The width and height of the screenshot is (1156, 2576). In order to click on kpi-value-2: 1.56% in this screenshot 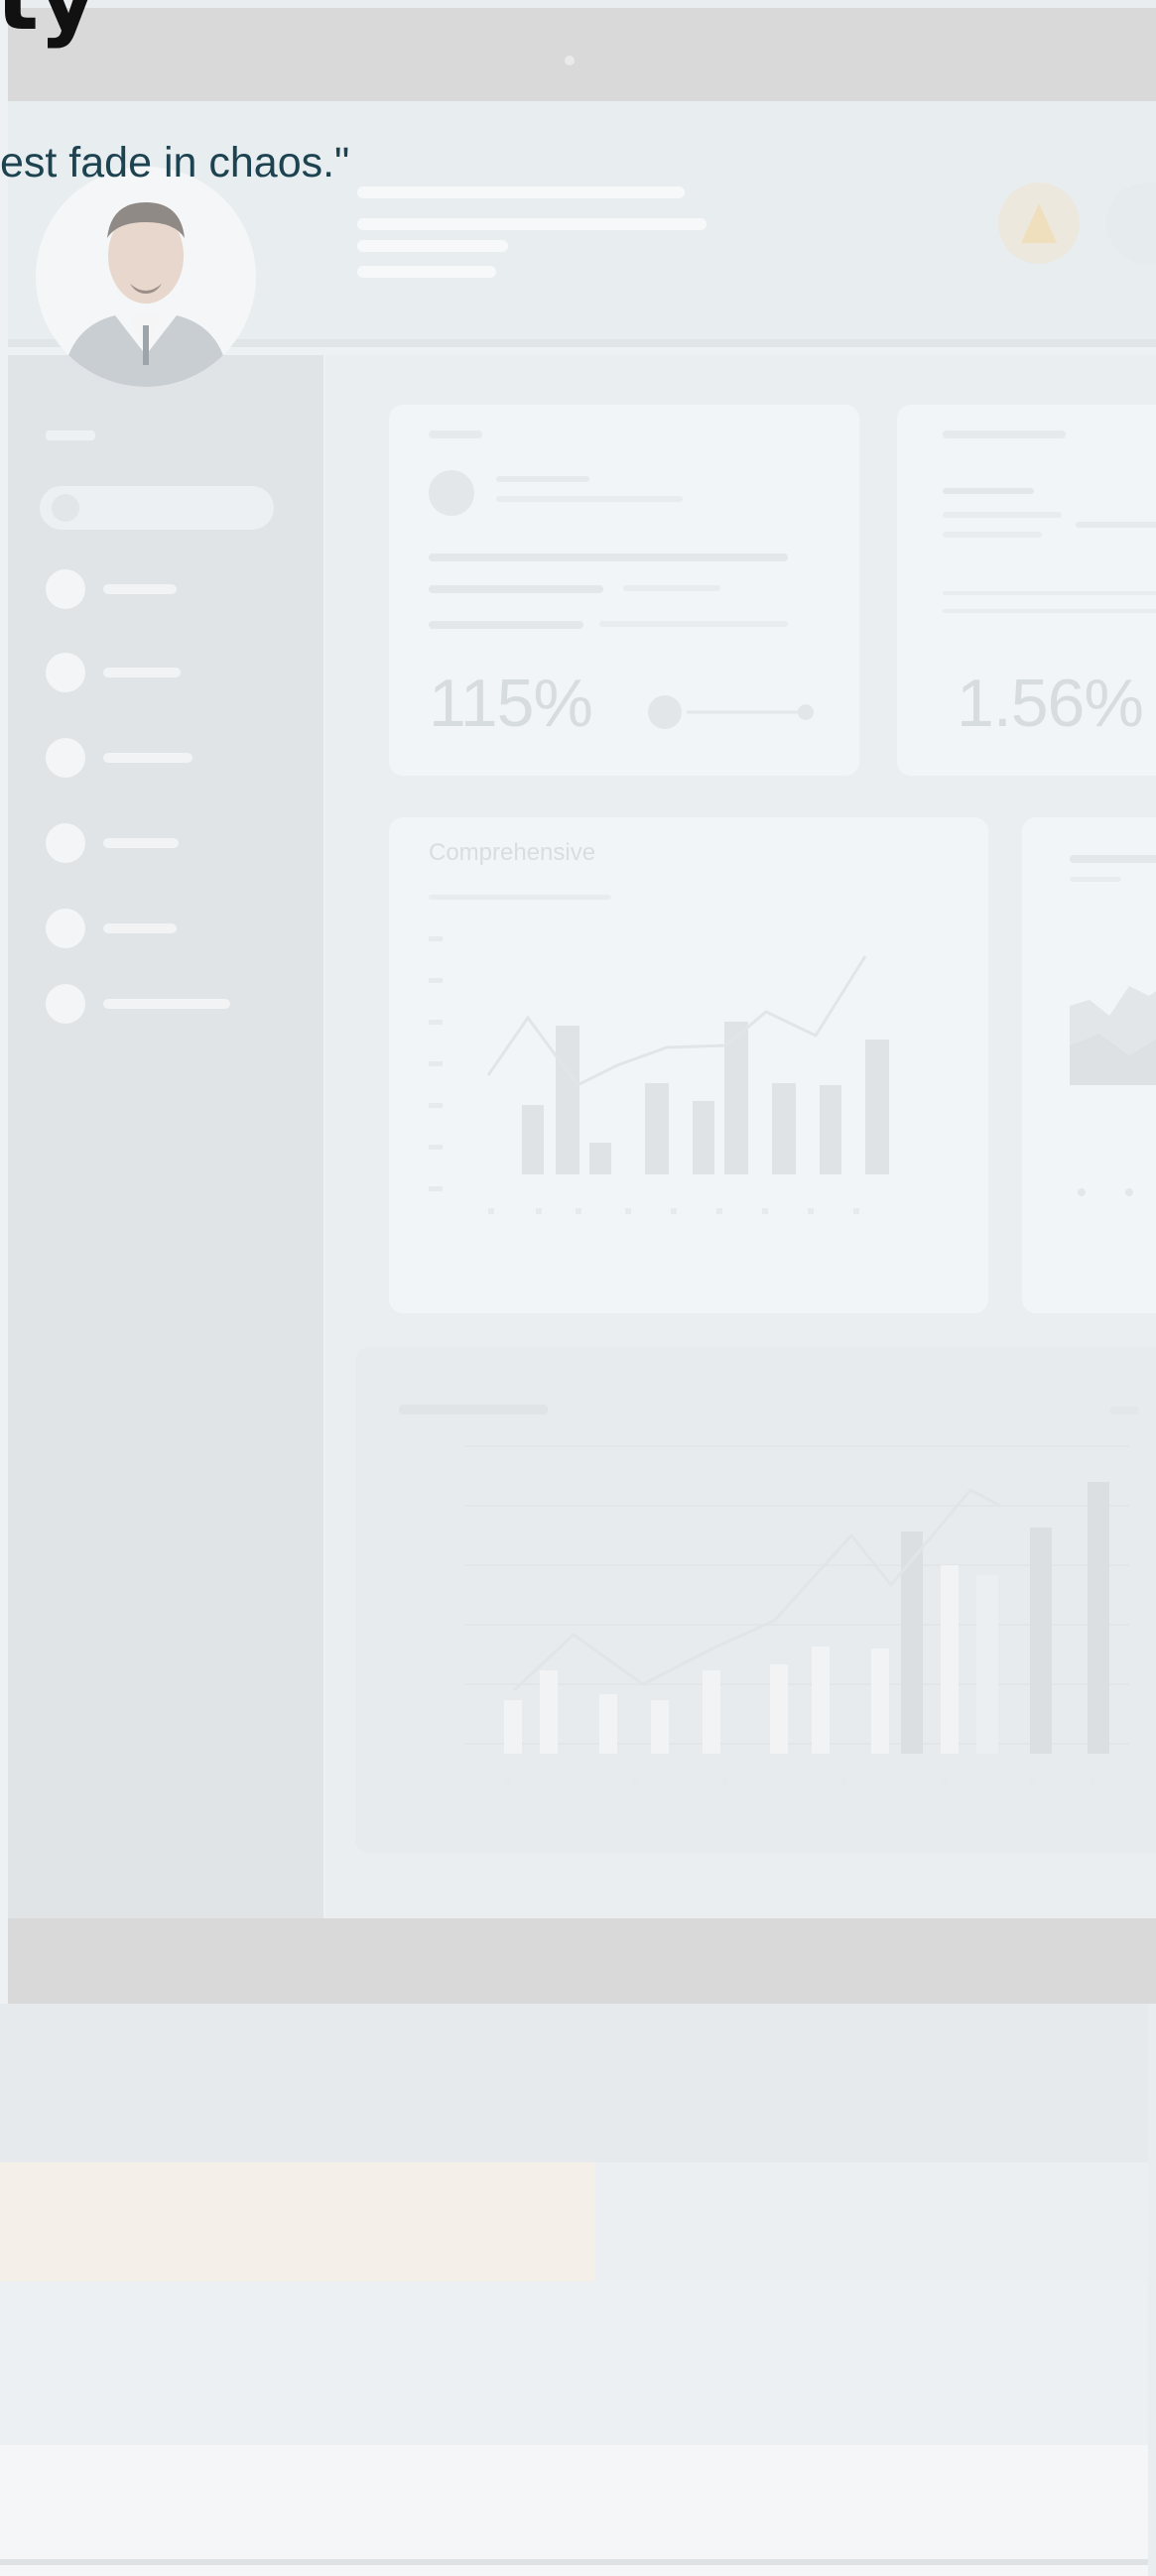, I will do `click(1050, 703)`.